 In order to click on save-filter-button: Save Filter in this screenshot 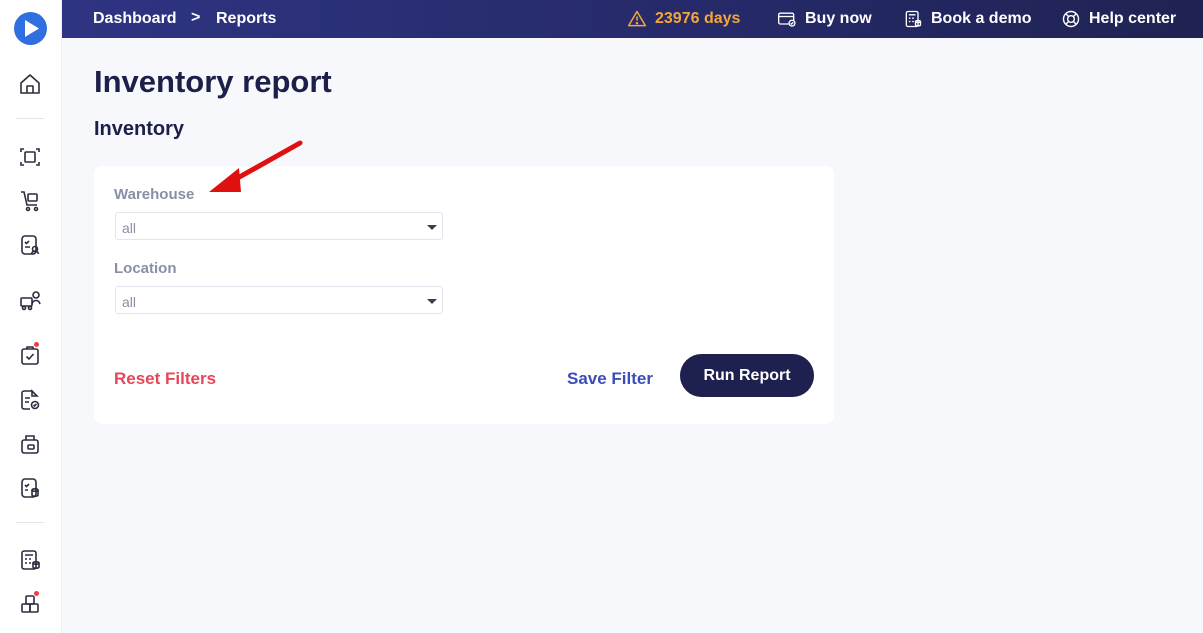, I will do `click(610, 379)`.